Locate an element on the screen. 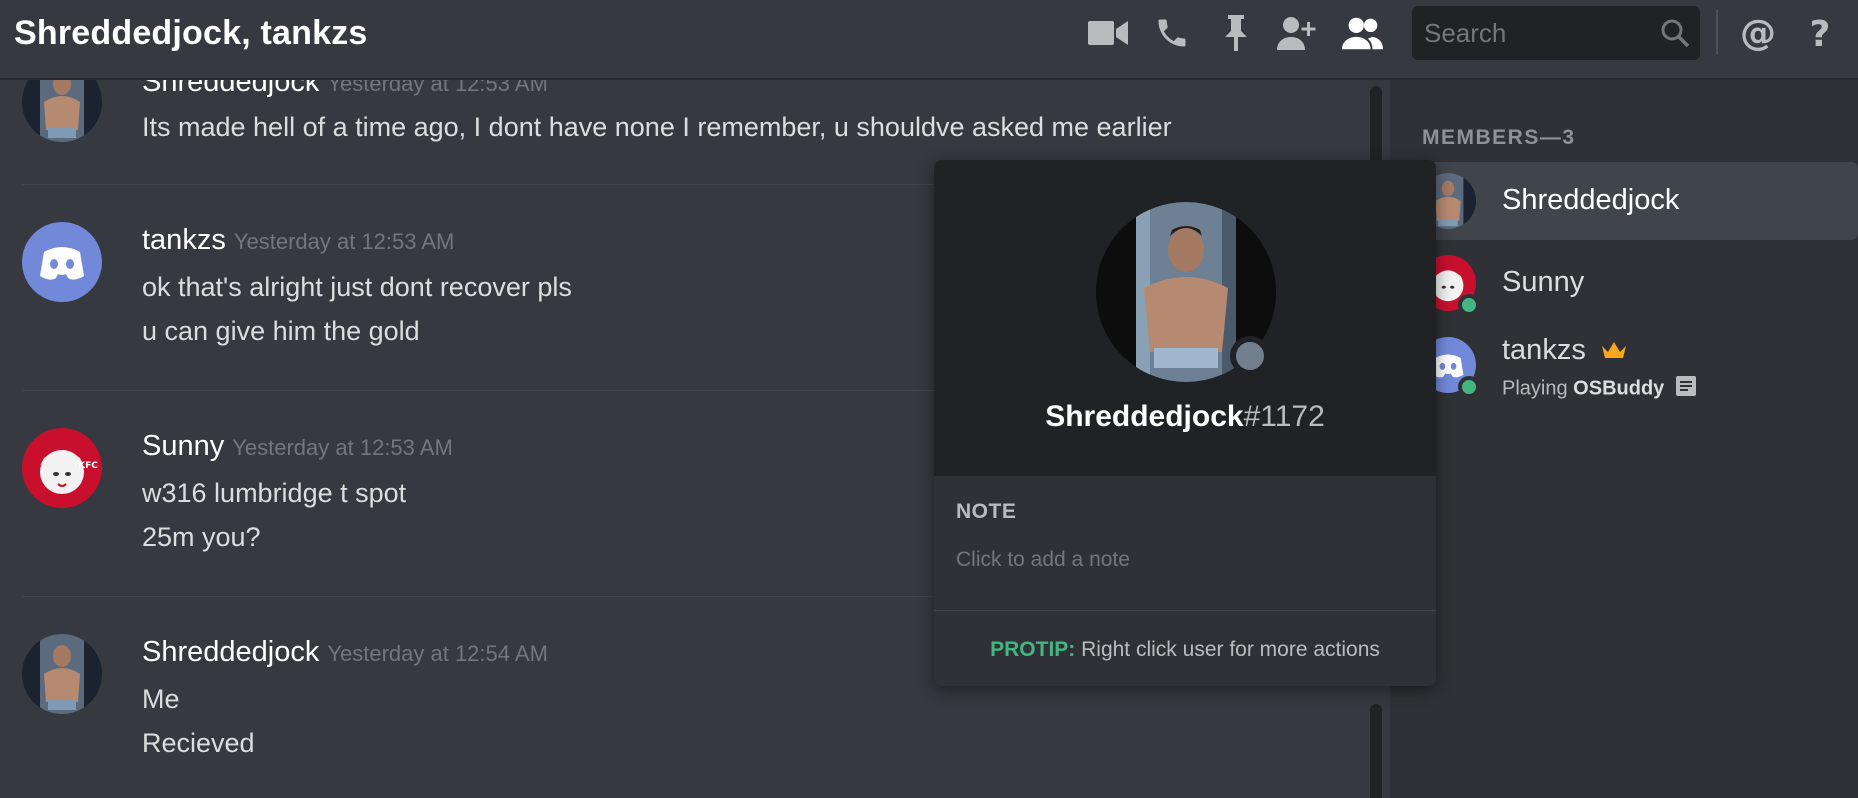  popout-username: Shreddedjock#1172 is located at coordinates (1185, 417).